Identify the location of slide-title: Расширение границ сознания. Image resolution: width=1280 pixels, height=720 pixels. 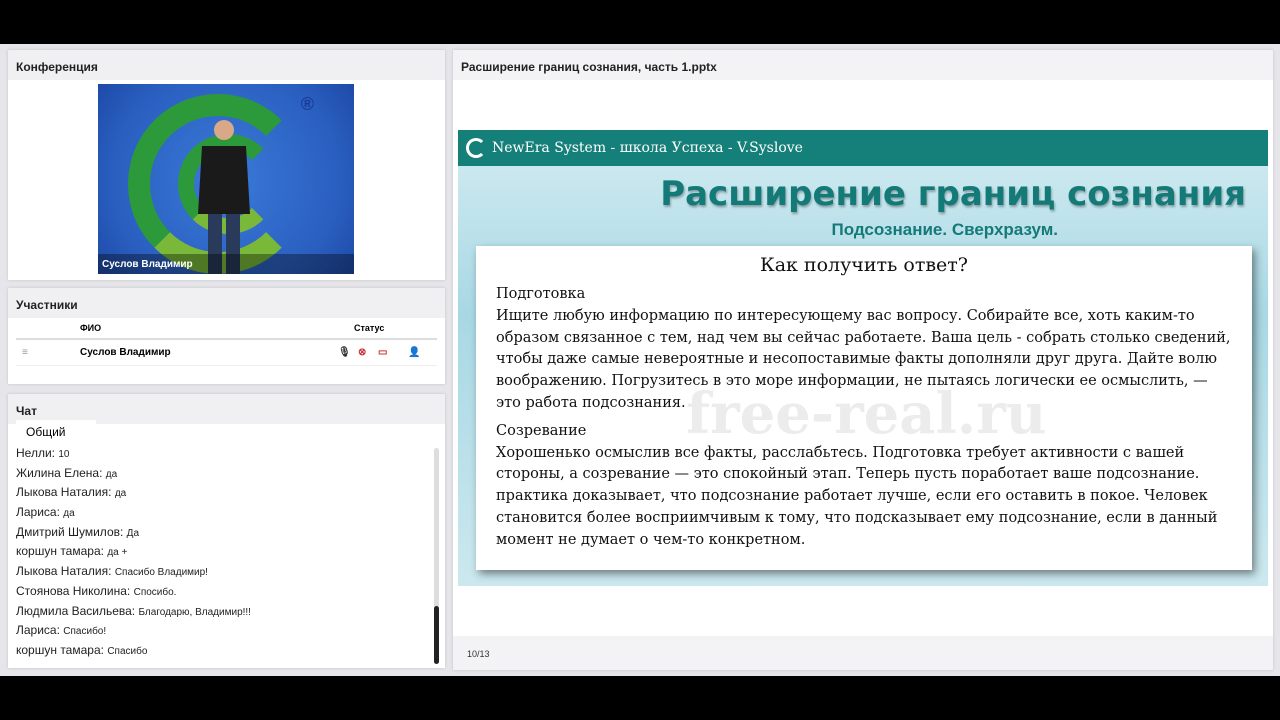
(953, 194).